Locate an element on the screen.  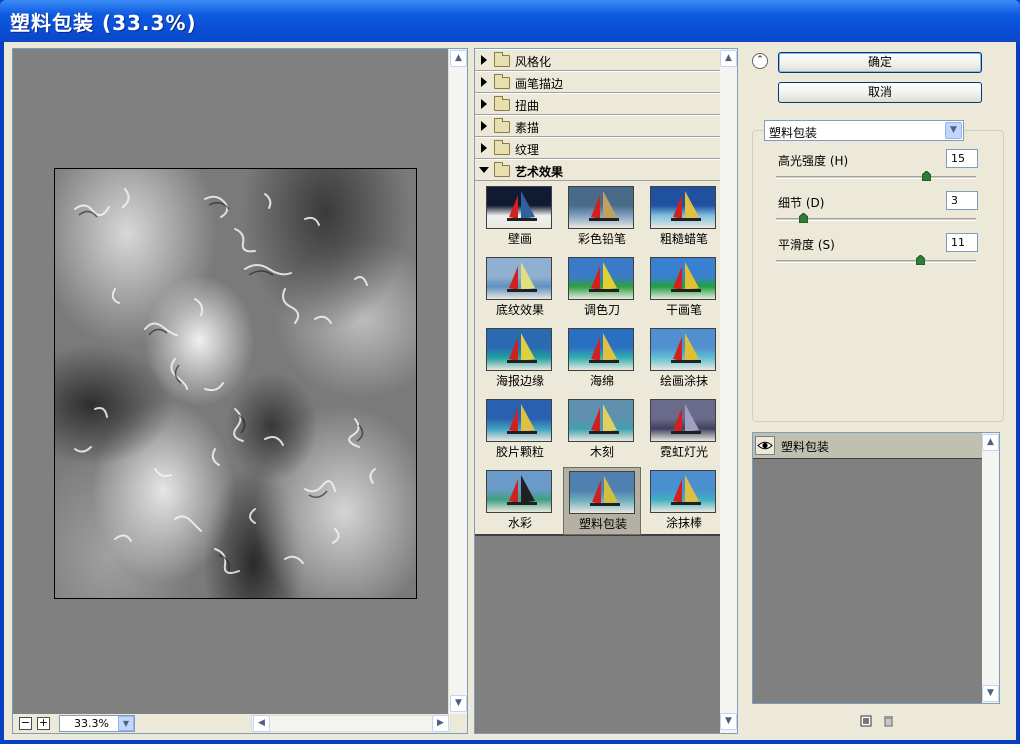
param-value-field: 3 is located at coordinates (962, 200).